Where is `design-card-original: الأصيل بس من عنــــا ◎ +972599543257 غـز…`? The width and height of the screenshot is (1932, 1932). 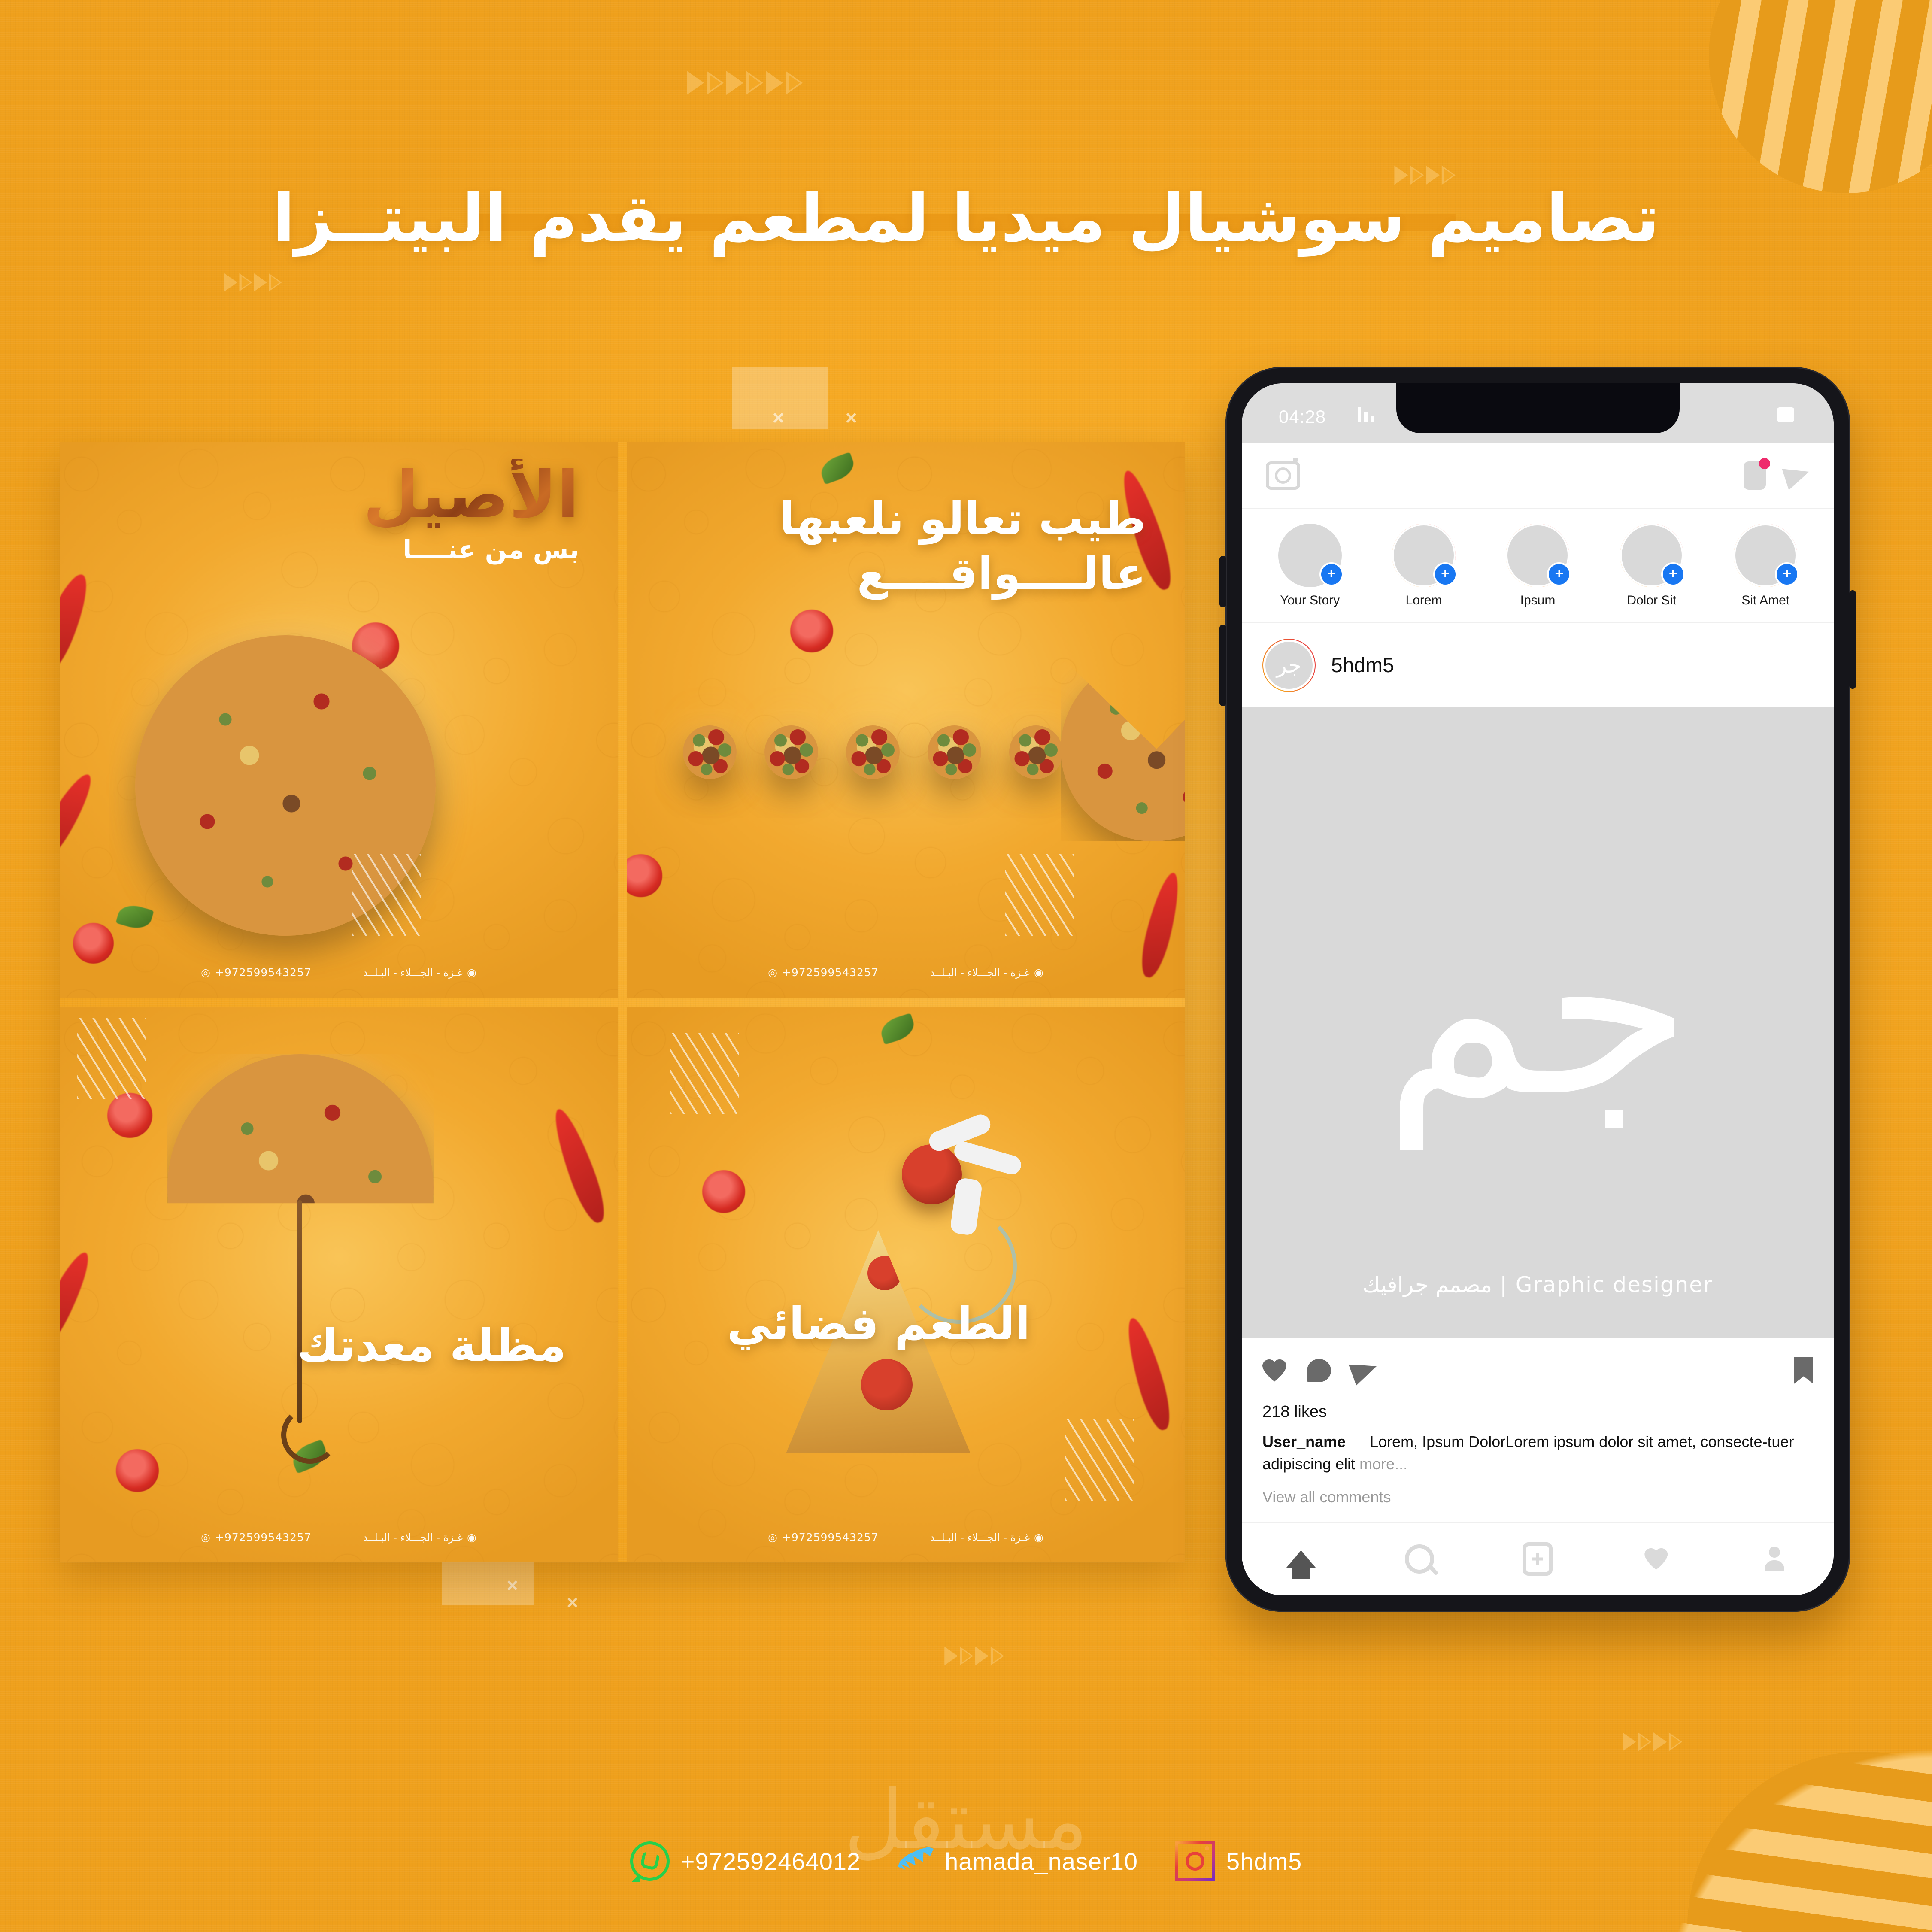 design-card-original: الأصيل بس من عنــــا ◎ +972599543257 غـز… is located at coordinates (339, 720).